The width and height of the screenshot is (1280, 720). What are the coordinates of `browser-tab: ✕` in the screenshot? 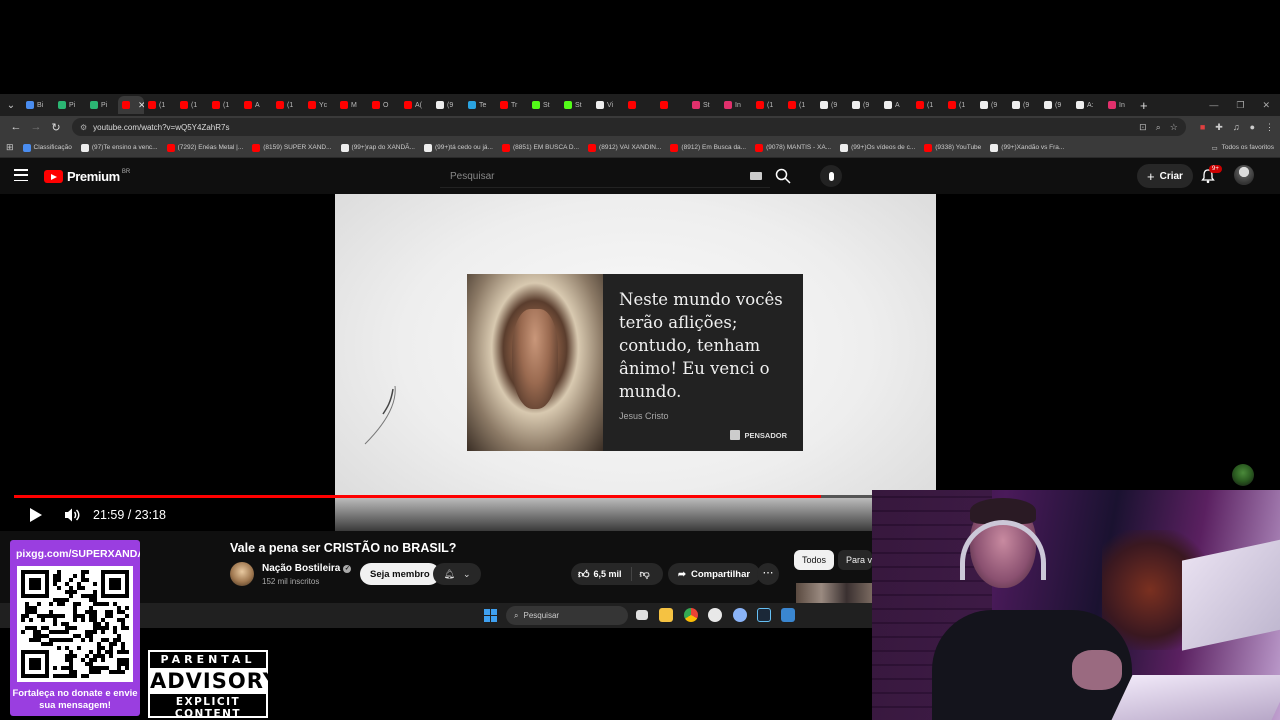 It's located at (131, 105).